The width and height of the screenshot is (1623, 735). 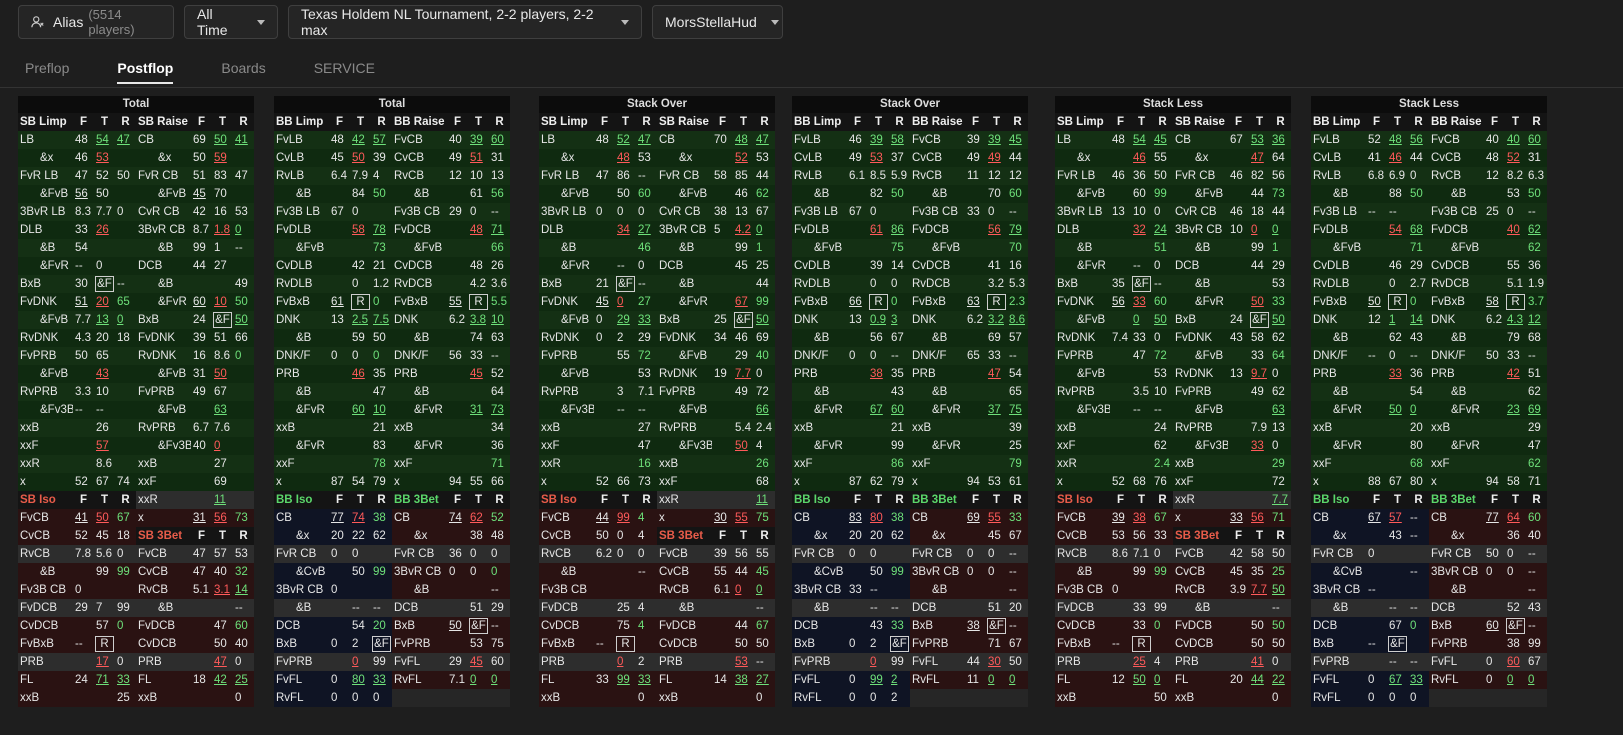 I want to click on stat-value: &F, so click(x=899, y=644).